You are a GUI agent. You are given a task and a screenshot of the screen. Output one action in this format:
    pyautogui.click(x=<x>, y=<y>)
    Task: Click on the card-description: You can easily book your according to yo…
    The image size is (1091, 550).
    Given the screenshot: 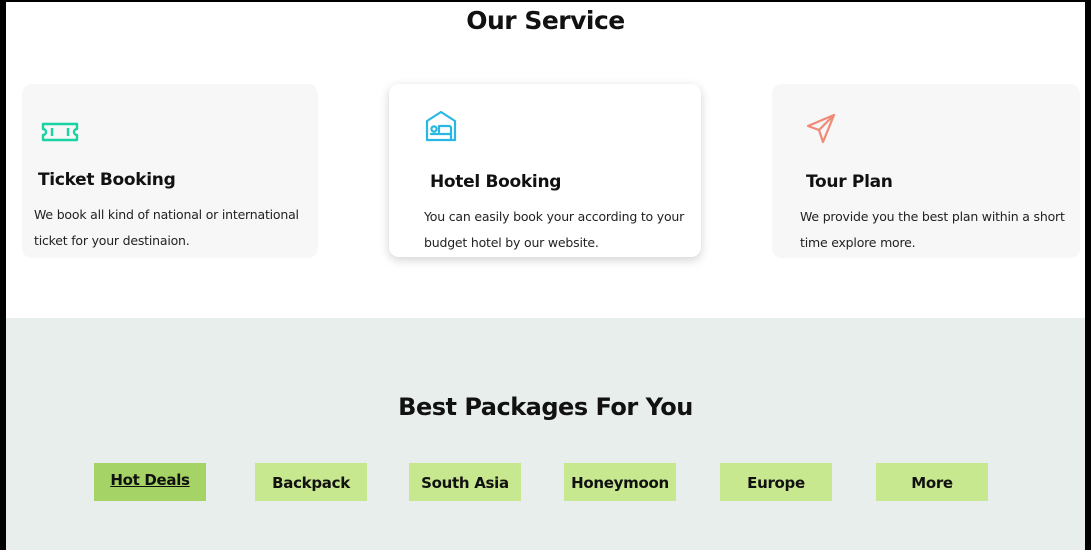 What is the action you would take?
    pyautogui.click(x=554, y=230)
    